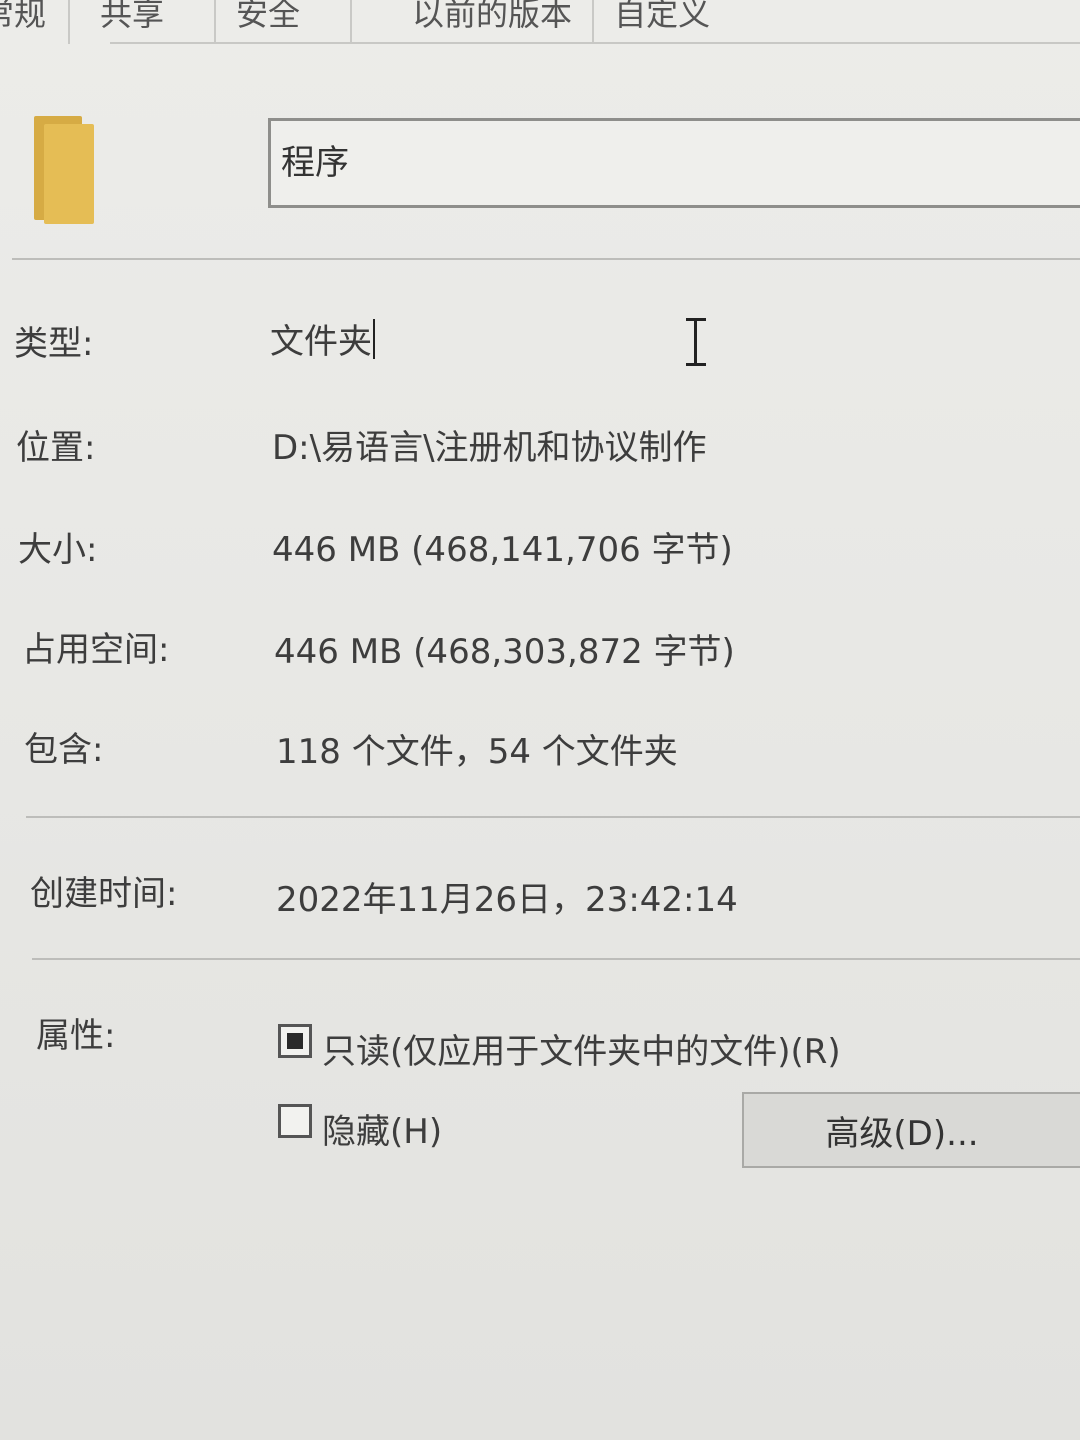 The width and height of the screenshot is (1080, 1440). Describe the element at coordinates (507, 900) in the screenshot. I see `created-value: 2022年11月26日，23:42:14` at that location.